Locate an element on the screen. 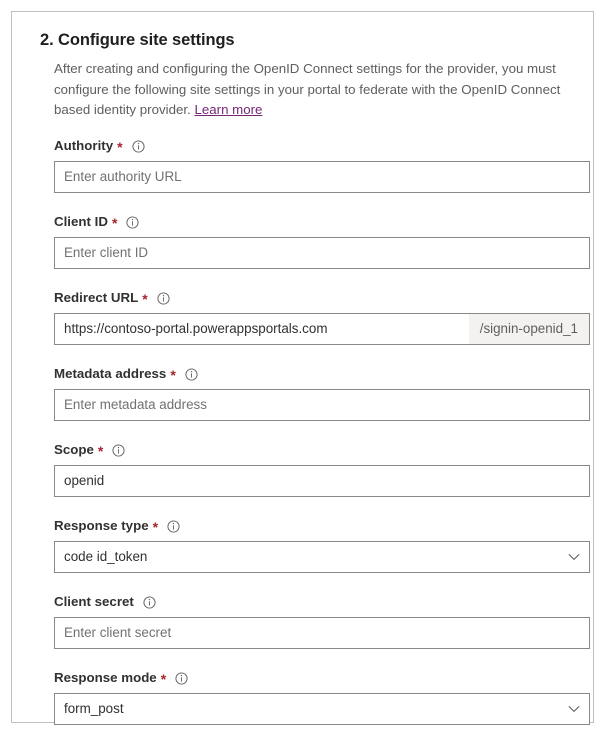 This screenshot has height=737, width=610. label-text-client-id: Client ID is located at coordinates (81, 221).